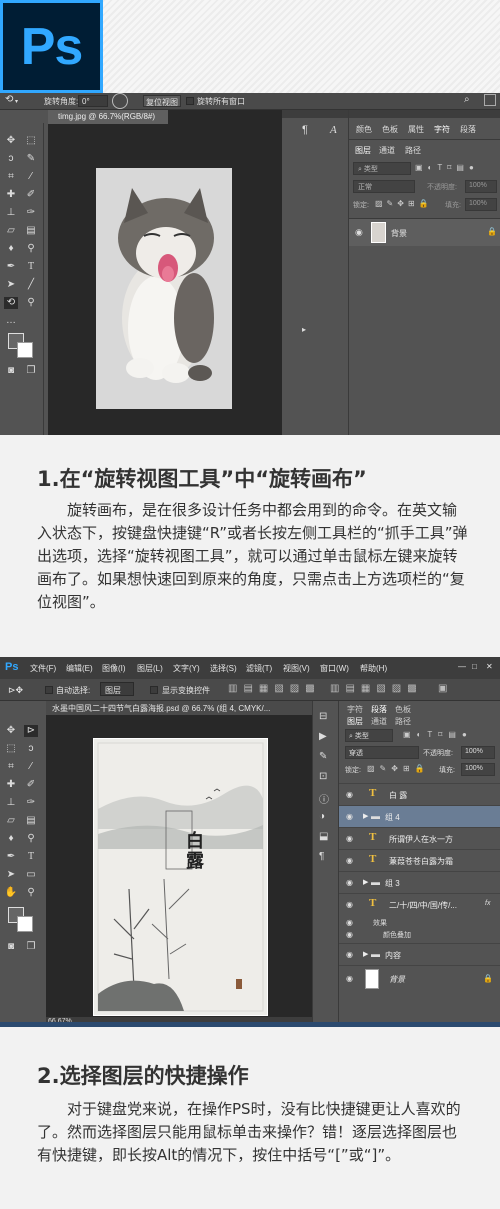 The width and height of the screenshot is (500, 1209). Describe the element at coordinates (364, 129) in the screenshot. I see `tab-color: 颜色` at that location.